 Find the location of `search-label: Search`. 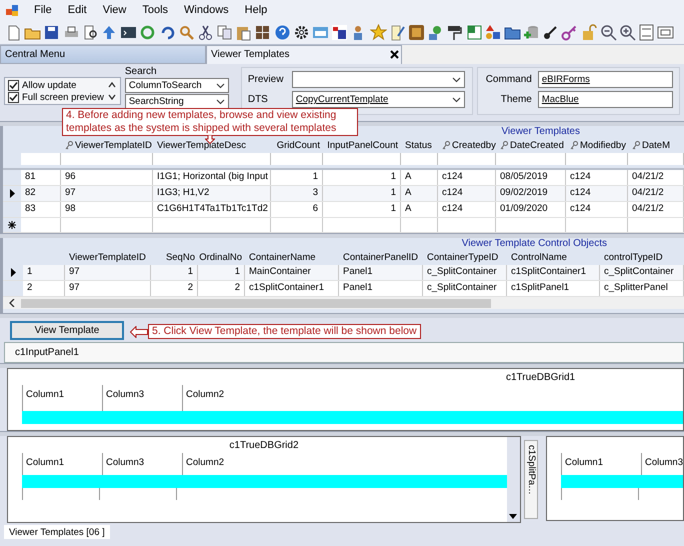

search-label: Search is located at coordinates (141, 72).